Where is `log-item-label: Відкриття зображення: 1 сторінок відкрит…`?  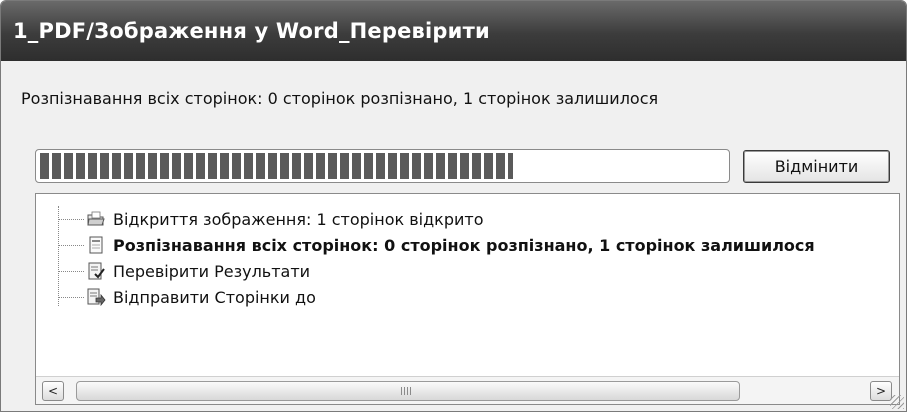
log-item-label: Відкриття зображення: 1 сторінок відкрит… is located at coordinates (298, 219).